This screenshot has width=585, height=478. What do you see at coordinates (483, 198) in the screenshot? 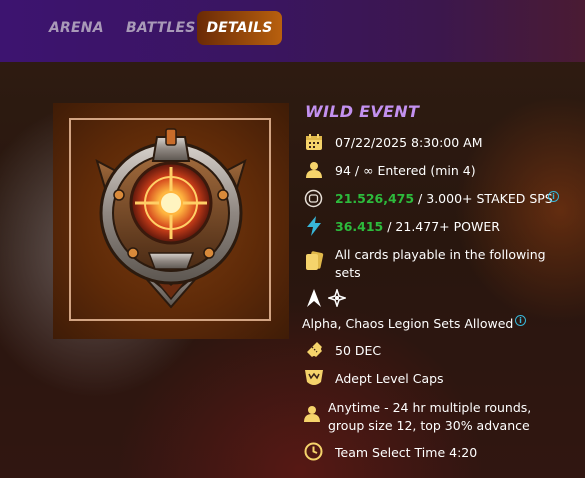
I see `staked-sps-requirement: / 3.000+ STAKED SPS` at bounding box center [483, 198].